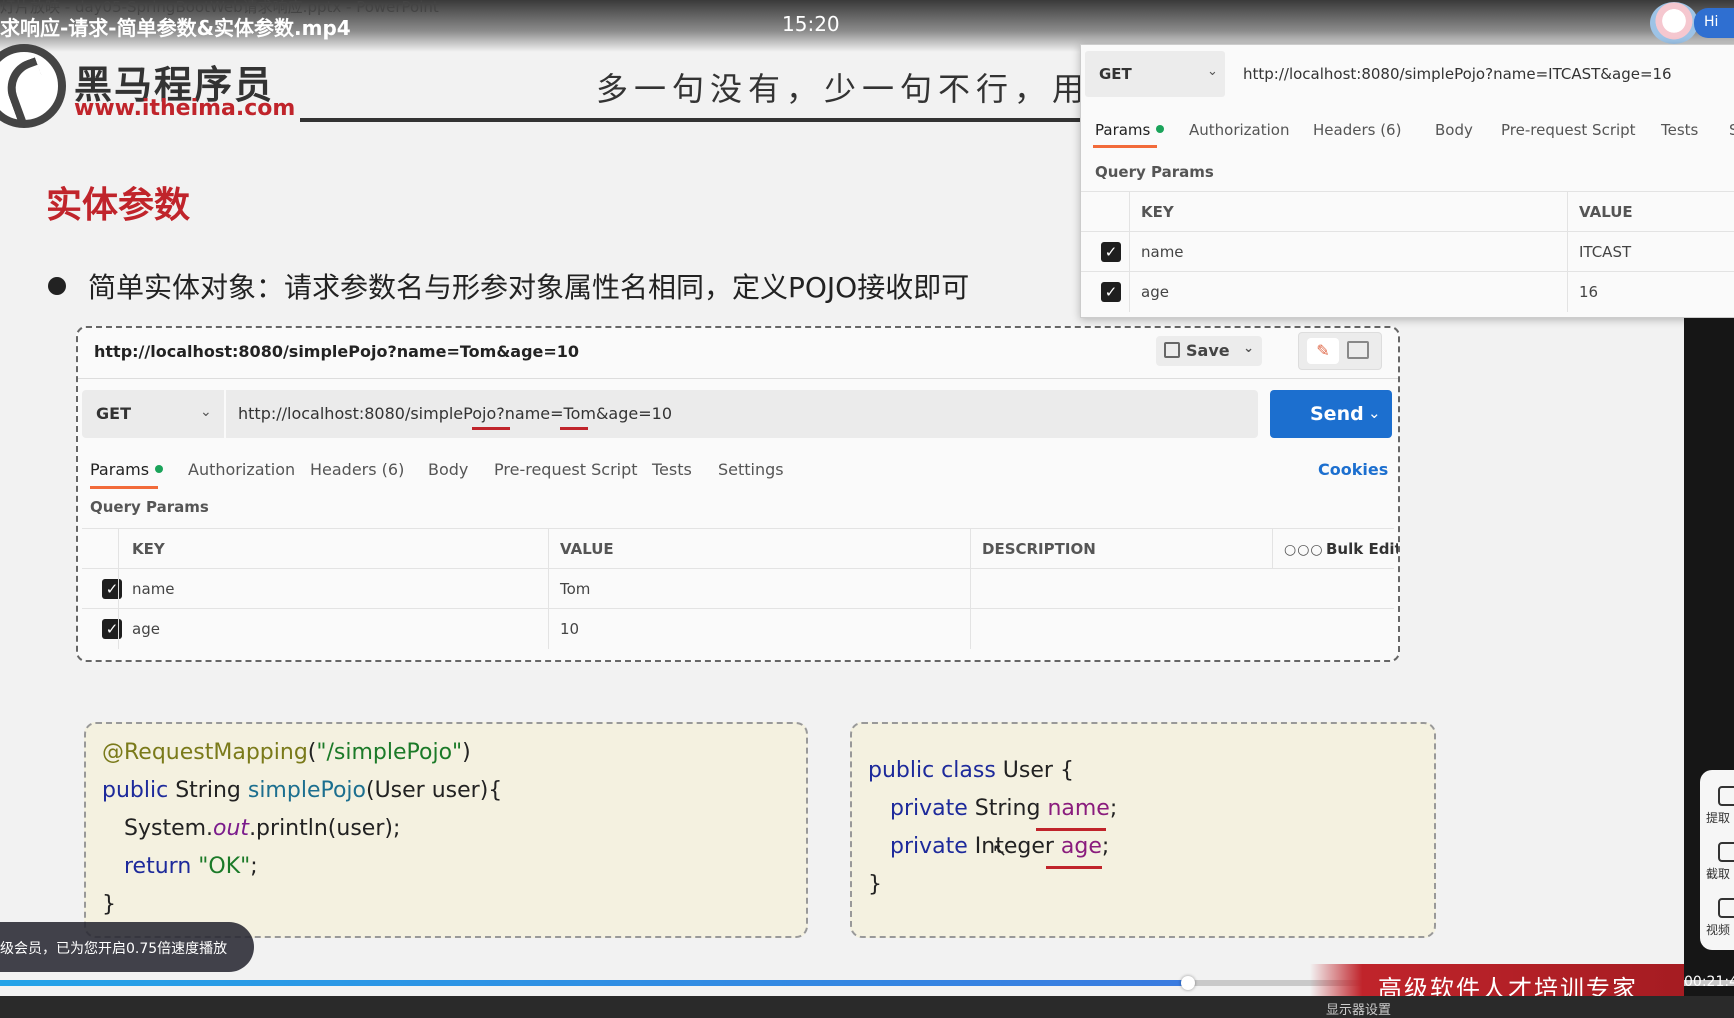 The image size is (1734, 1018). I want to click on code-line: private String name;, so click(1003, 808).